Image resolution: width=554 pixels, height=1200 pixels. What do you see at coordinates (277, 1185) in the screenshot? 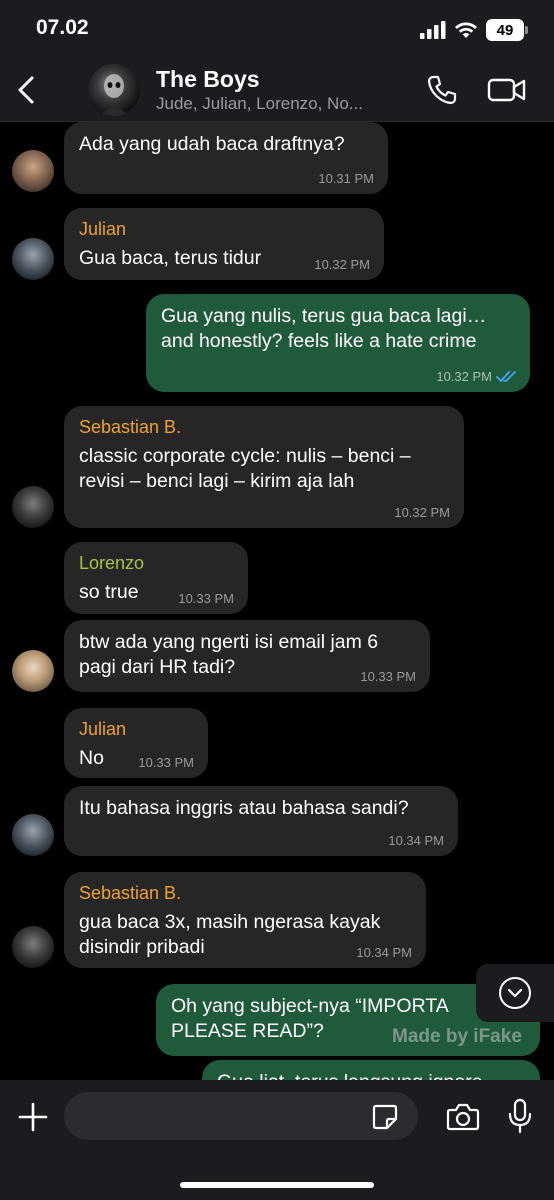
I see `home-indicator` at bounding box center [277, 1185].